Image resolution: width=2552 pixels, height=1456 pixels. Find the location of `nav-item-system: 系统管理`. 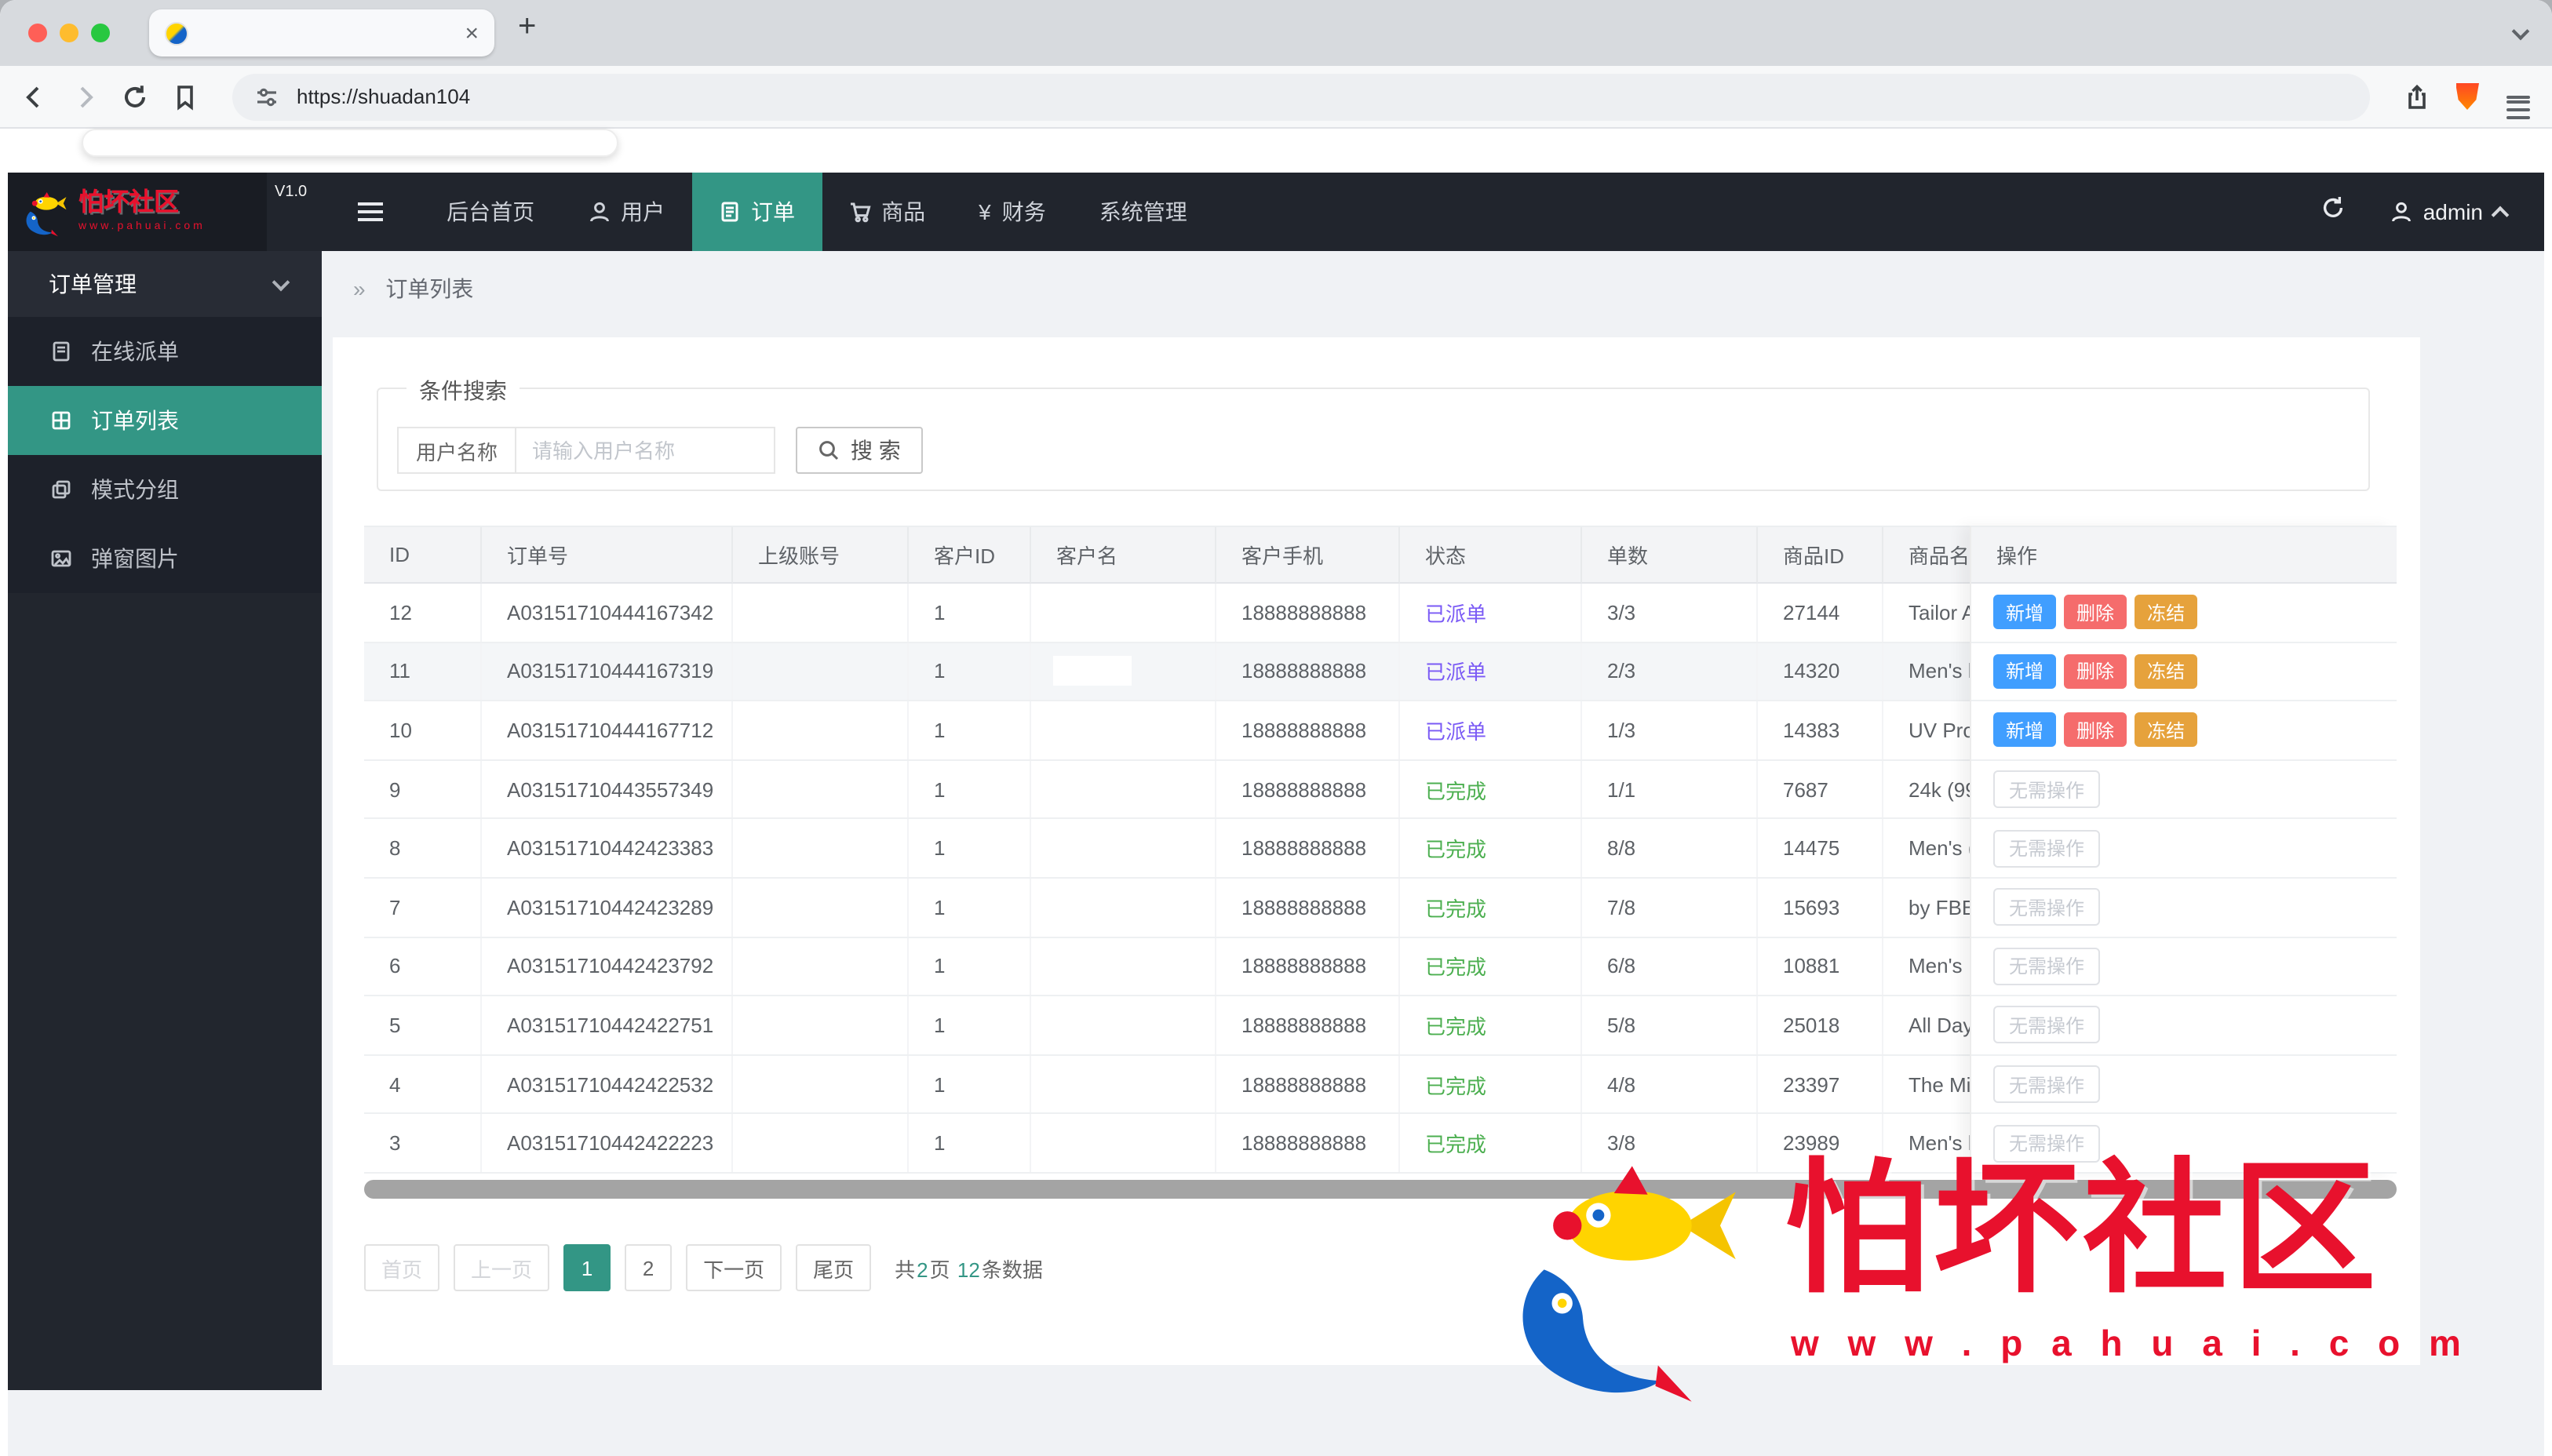

nav-item-system: 系统管理 is located at coordinates (1143, 212).